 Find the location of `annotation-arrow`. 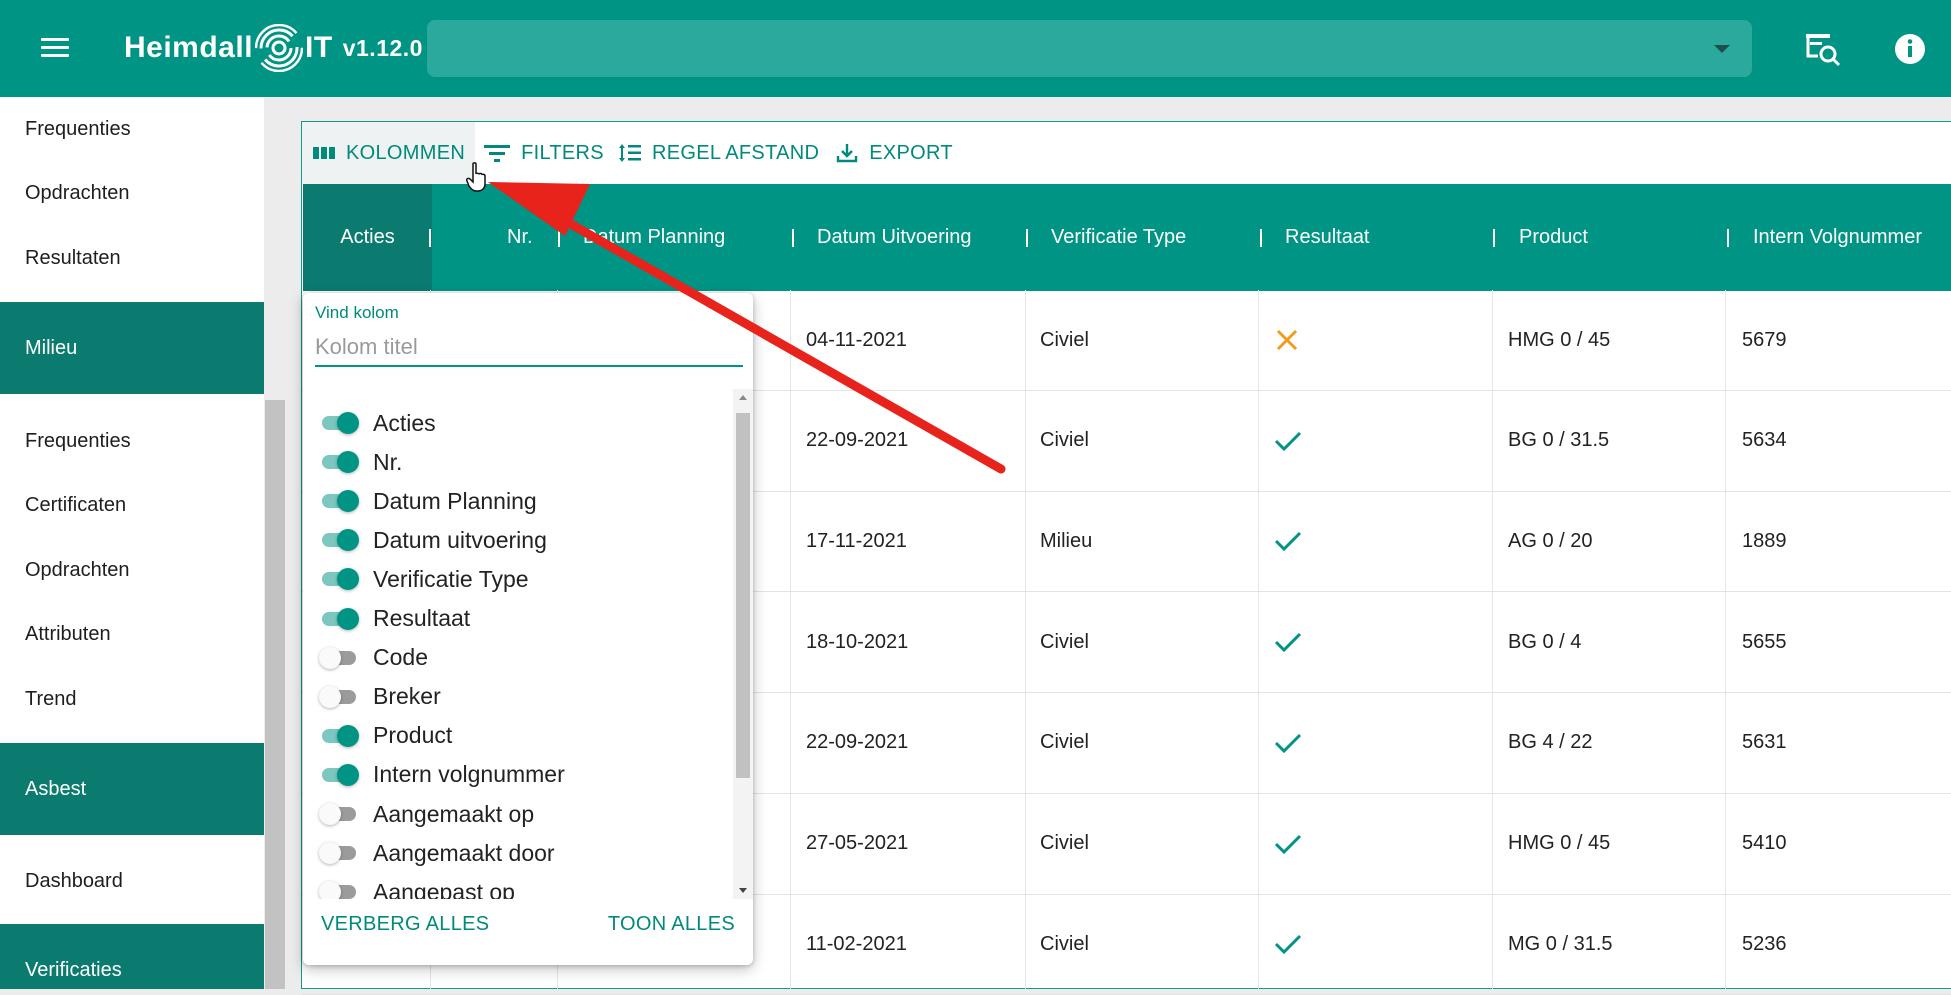

annotation-arrow is located at coordinates (747, 328).